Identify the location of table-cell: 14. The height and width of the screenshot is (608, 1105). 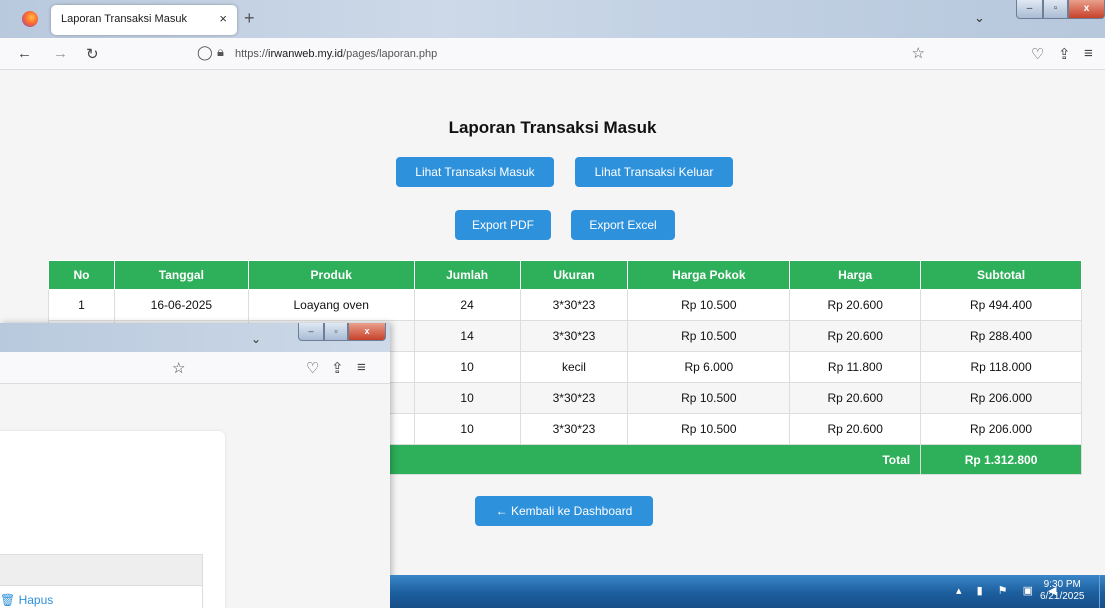
(467, 336).